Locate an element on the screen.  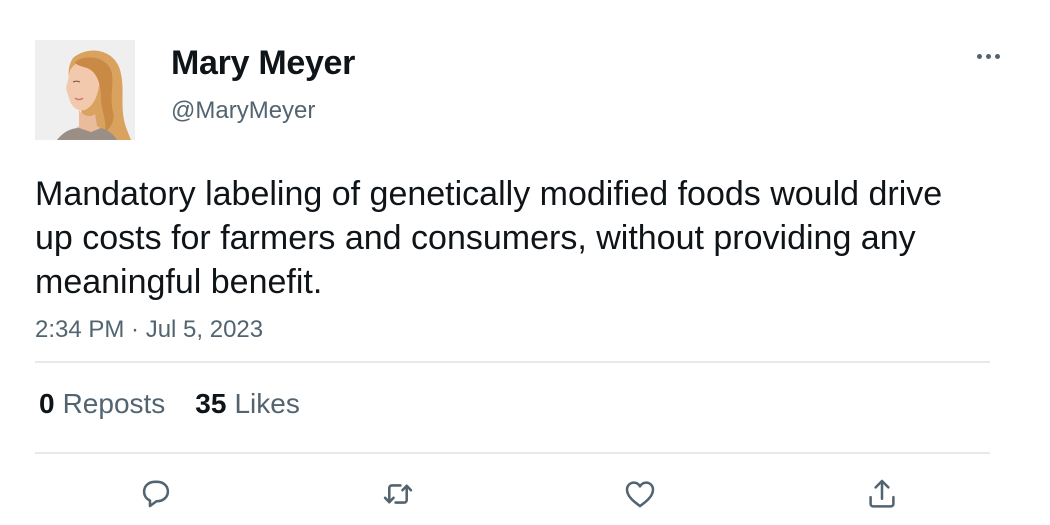
likes-stat: 35 Likes is located at coordinates (247, 404).